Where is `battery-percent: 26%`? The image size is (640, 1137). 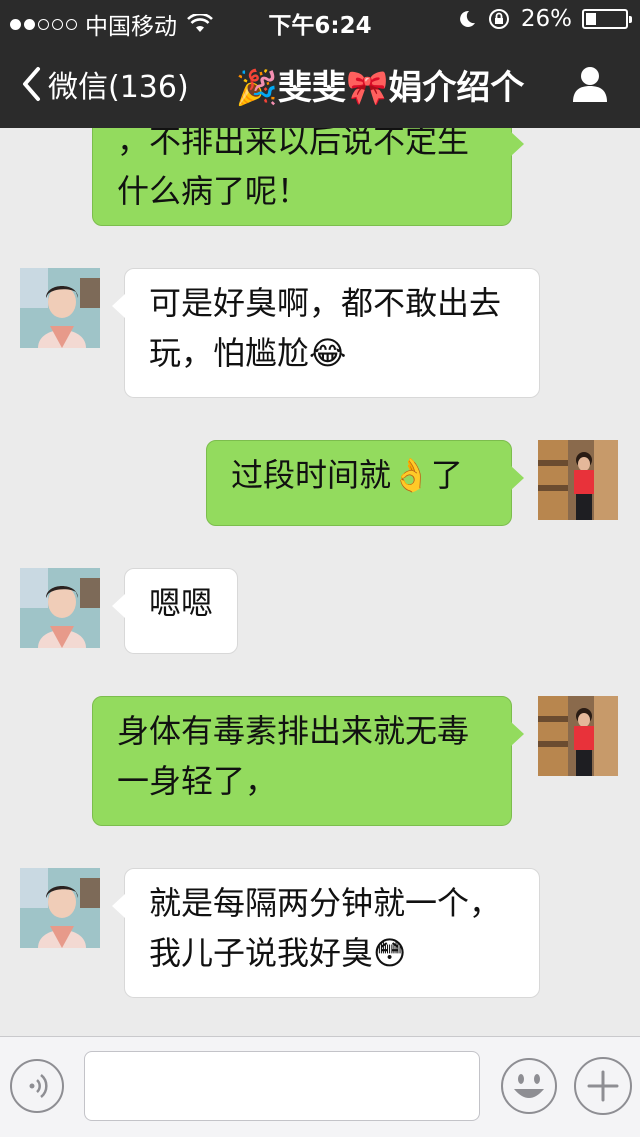 battery-percent: 26% is located at coordinates (546, 19).